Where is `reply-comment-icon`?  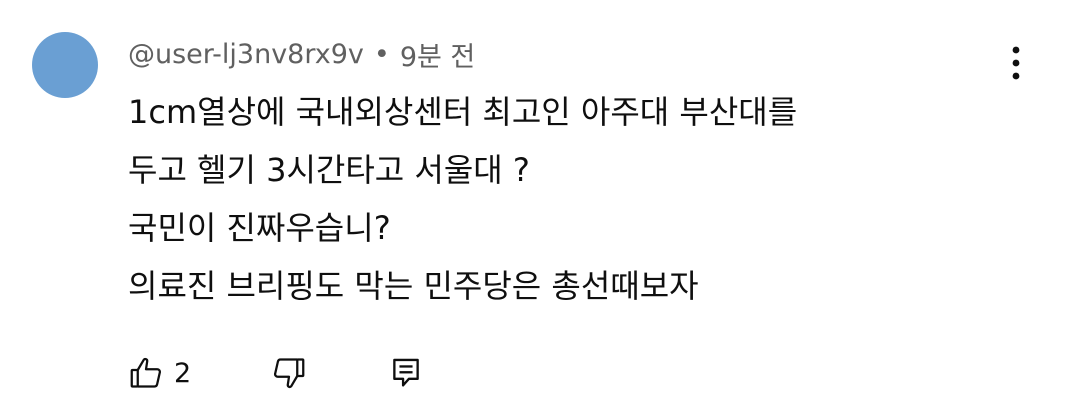 reply-comment-icon is located at coordinates (406, 372).